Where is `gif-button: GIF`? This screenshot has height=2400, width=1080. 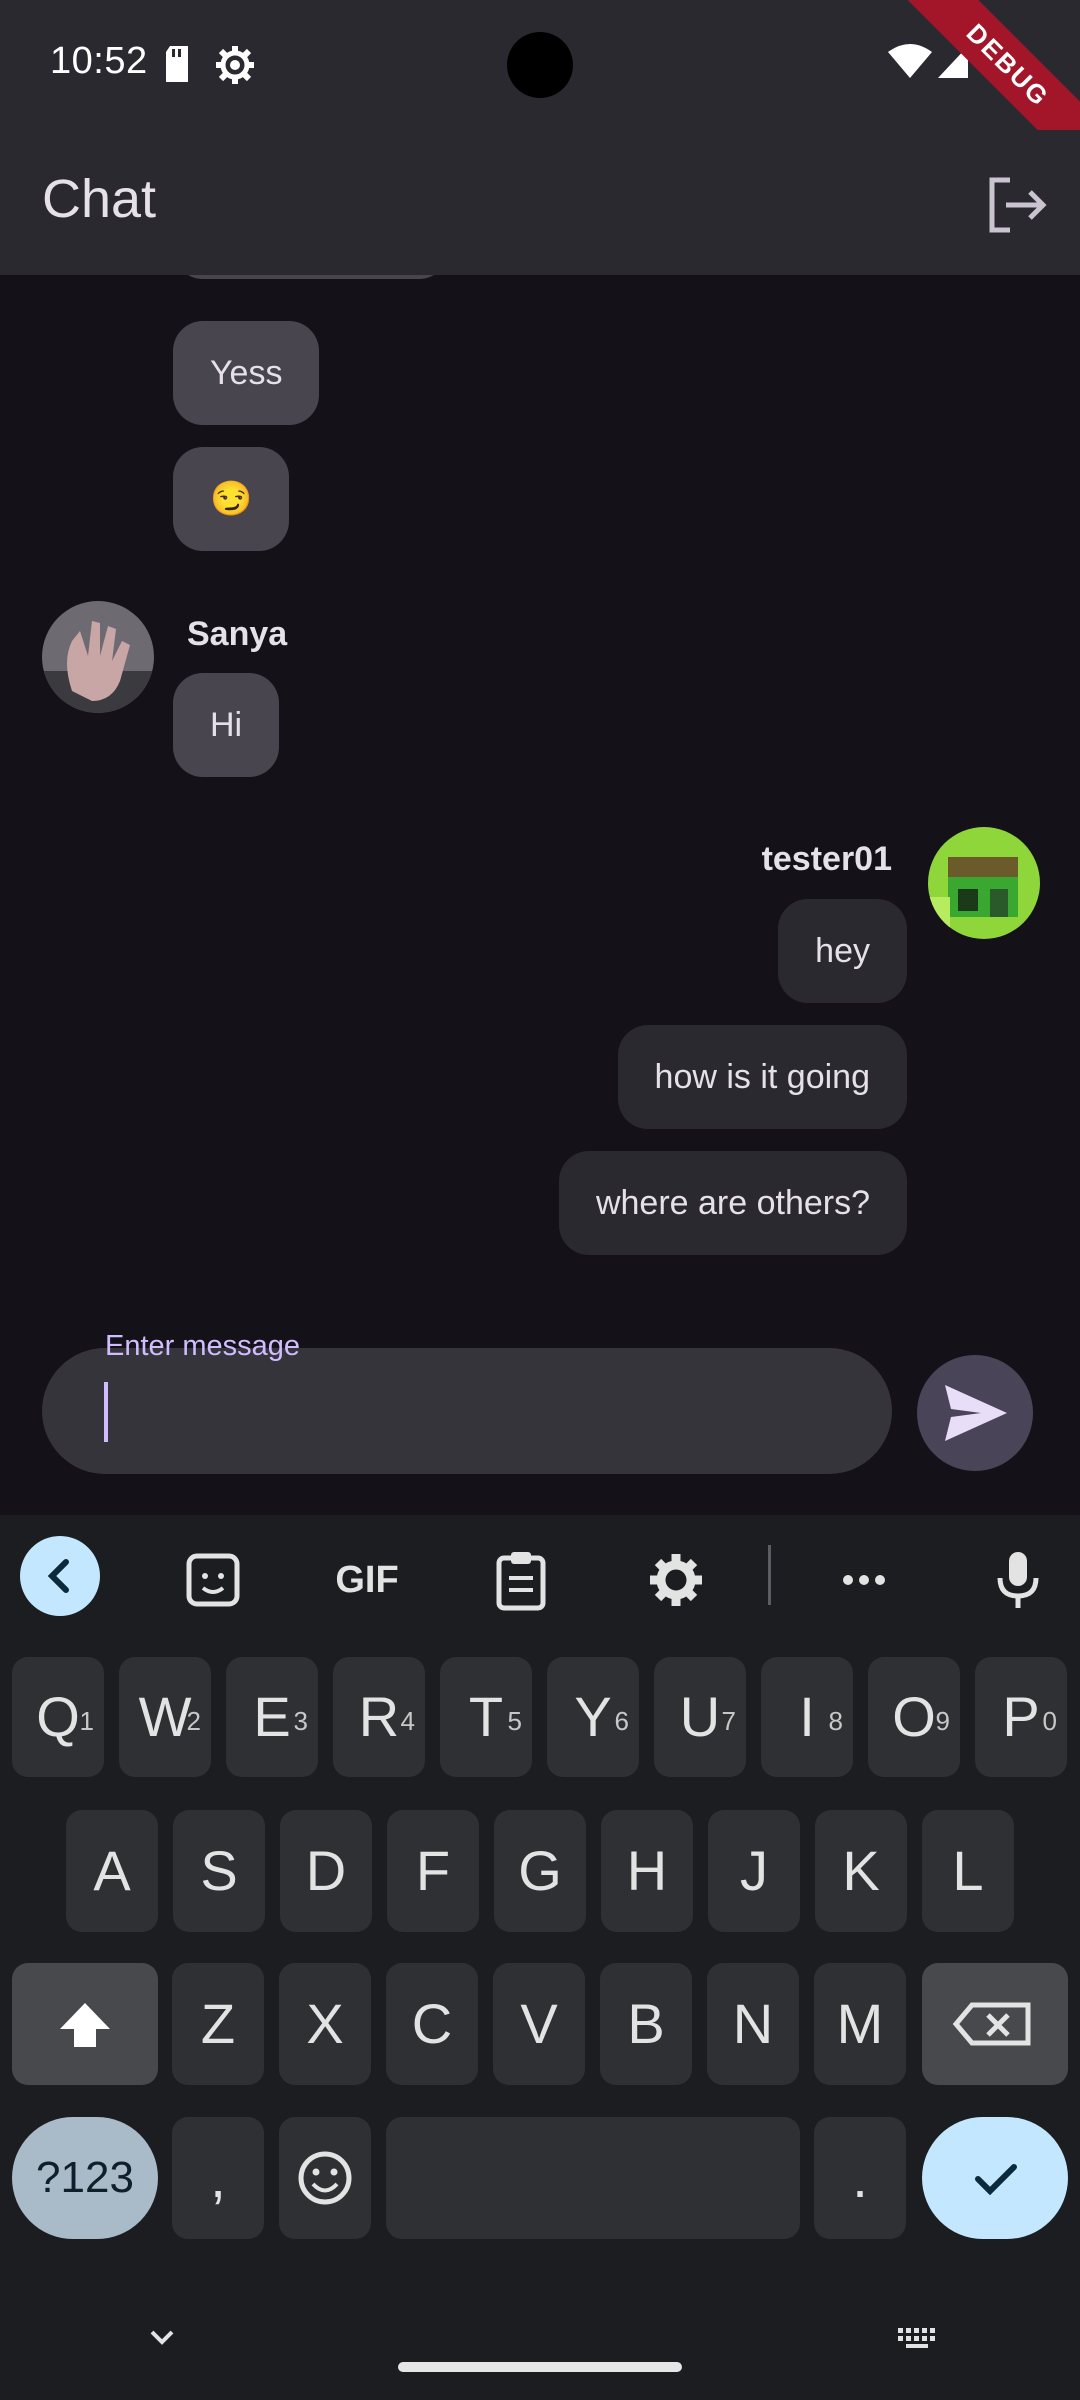
gif-button: GIF is located at coordinates (367, 1580).